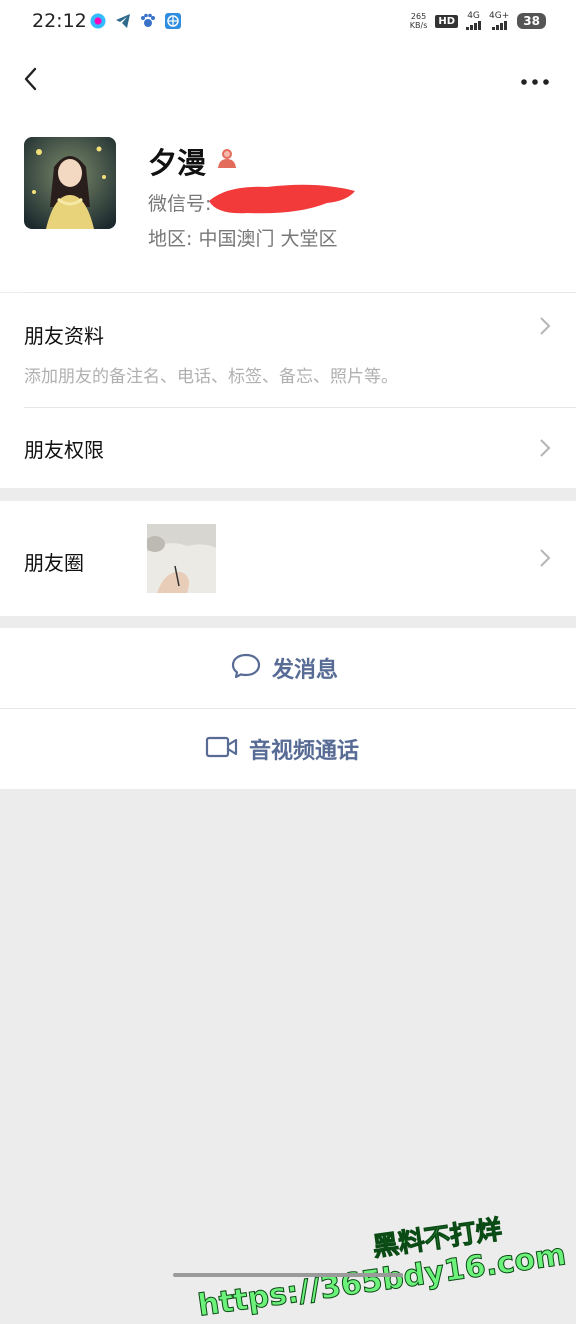  I want to click on compass-icon, so click(173, 21).